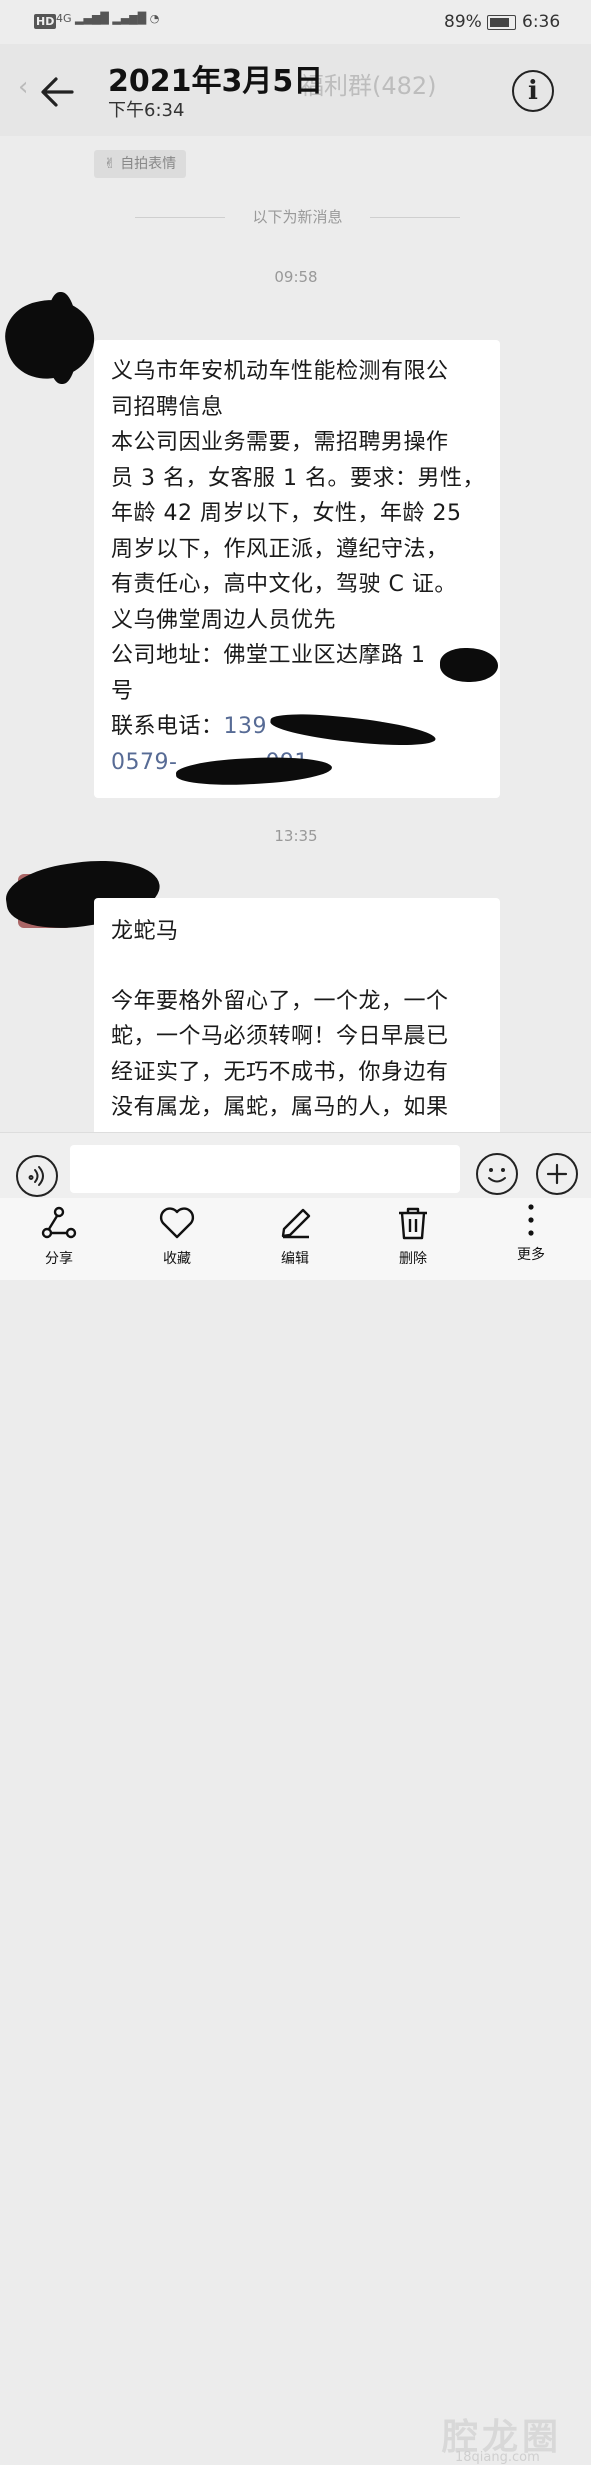 The height and width of the screenshot is (2465, 591). Describe the element at coordinates (246, 726) in the screenshot. I see `phone-link: 139` at that location.